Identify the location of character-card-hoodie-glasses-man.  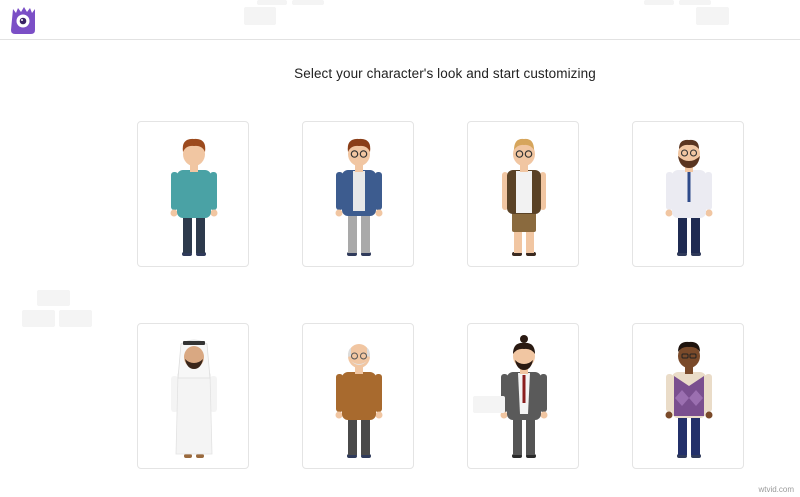
(358, 194).